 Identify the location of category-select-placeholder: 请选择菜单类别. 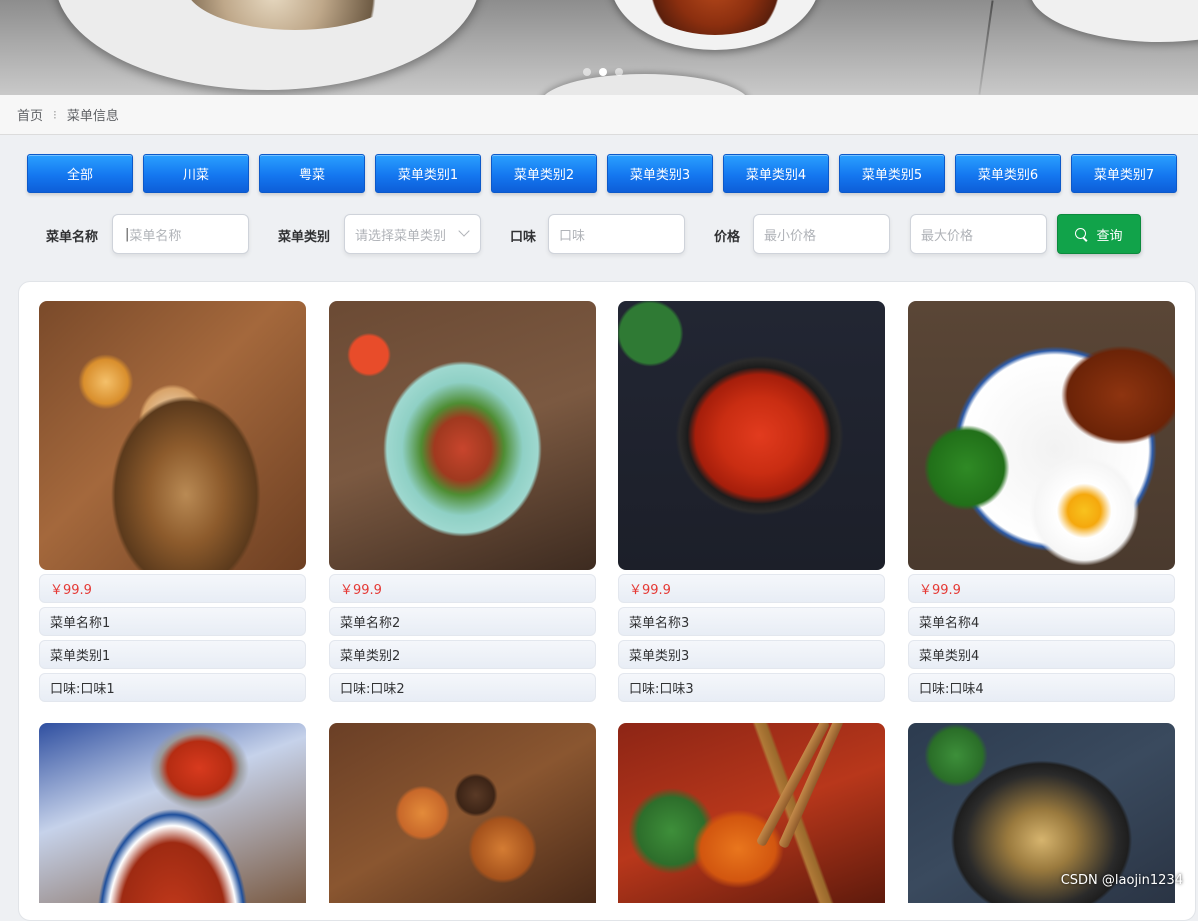
(400, 234).